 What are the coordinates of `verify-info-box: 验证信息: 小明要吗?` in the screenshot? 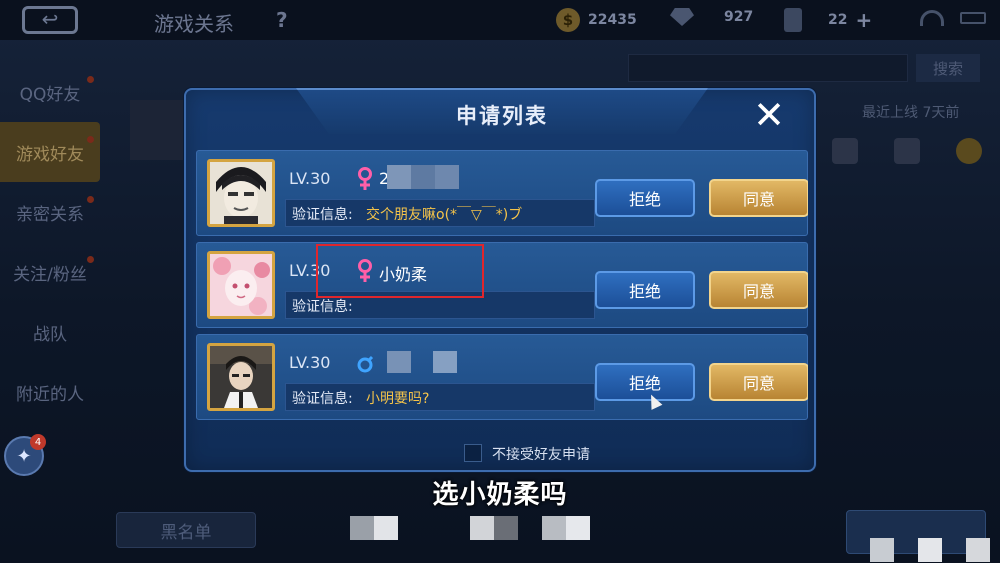 It's located at (440, 397).